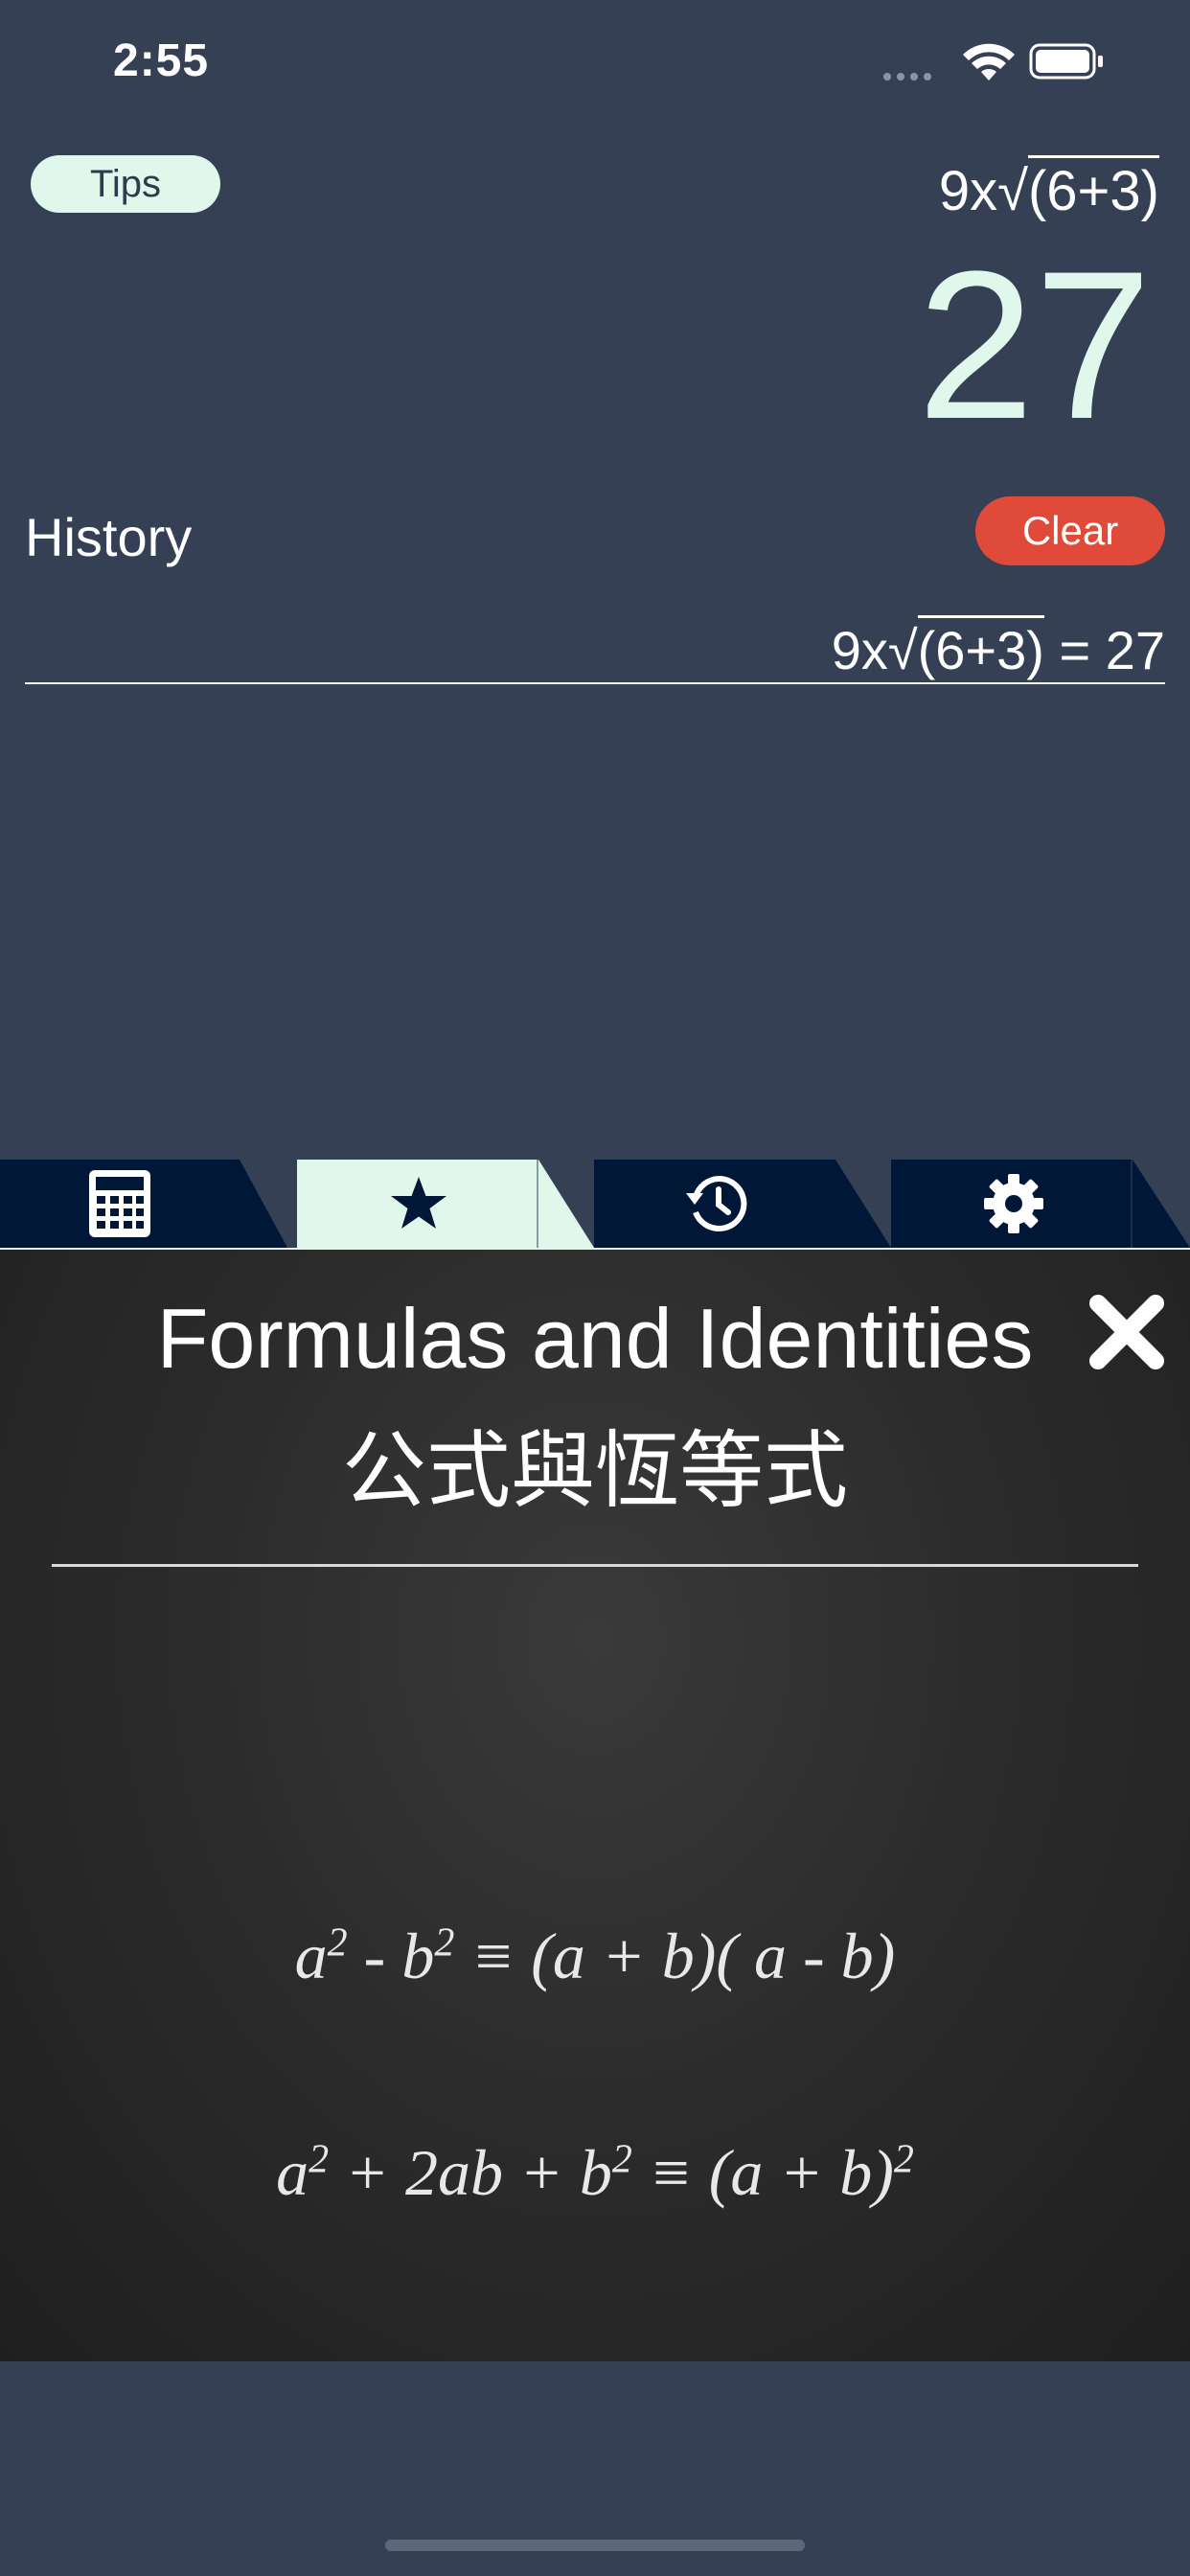 The image size is (1190, 2576). Describe the element at coordinates (1066, 62) in the screenshot. I see `battery-icon` at that location.